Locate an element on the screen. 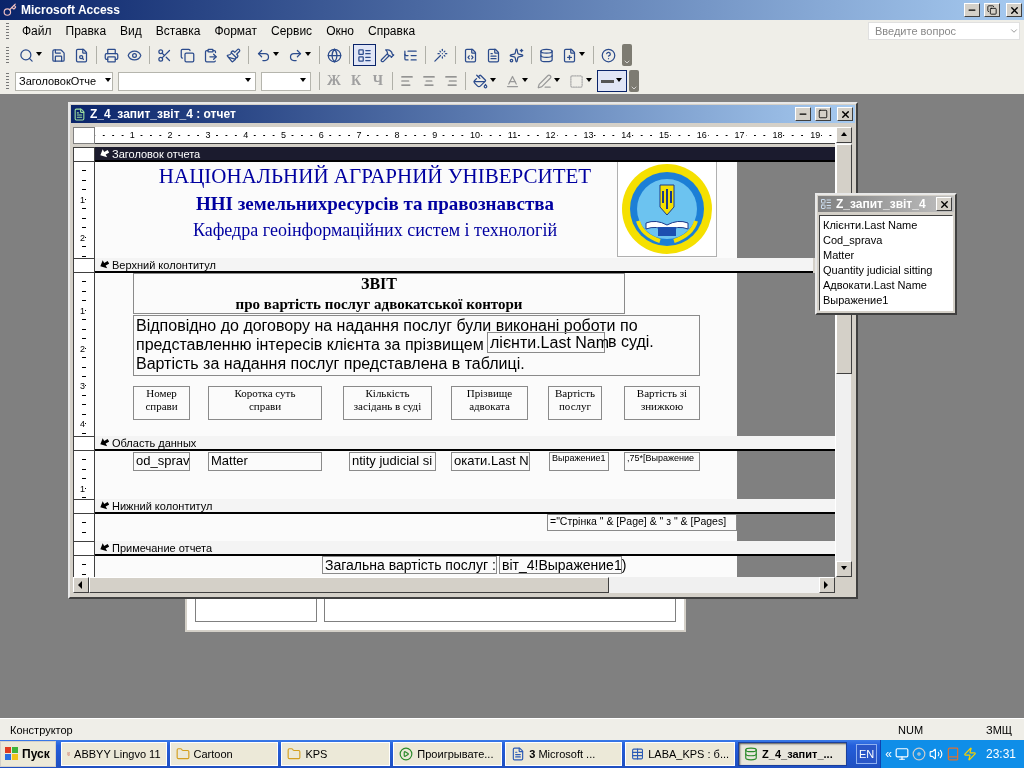  help-placeholder: Введите вопрос is located at coordinates (916, 31).